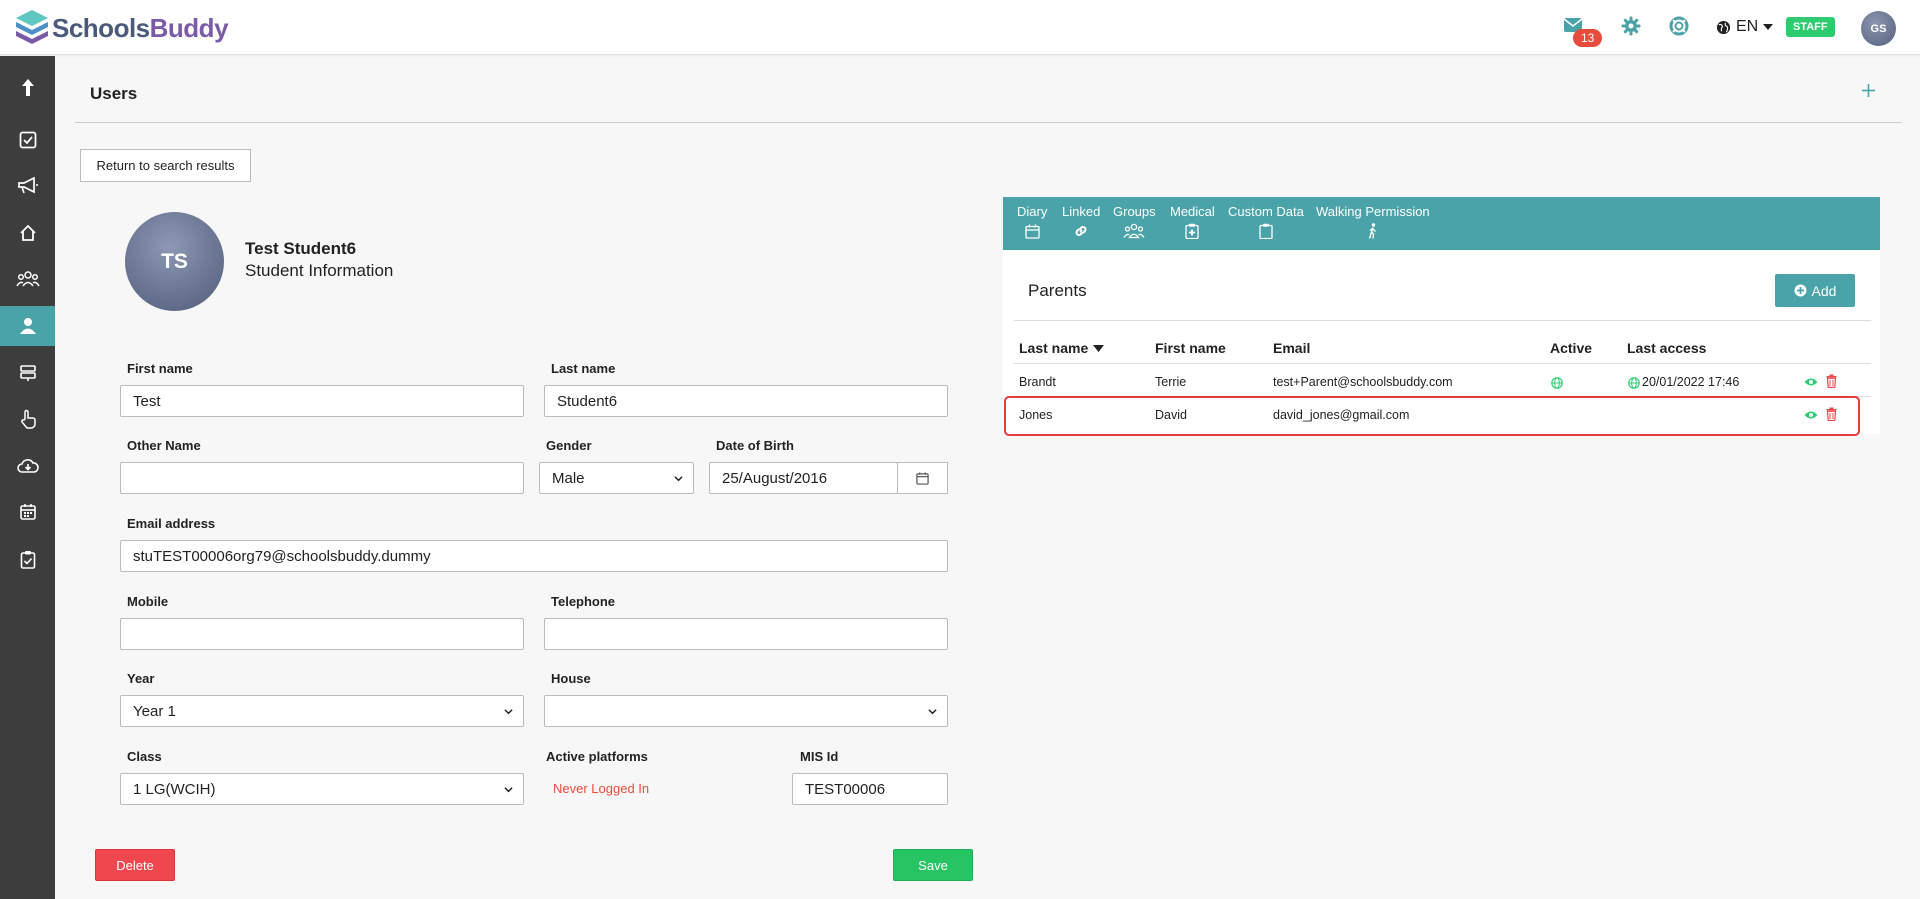 Image resolution: width=1920 pixels, height=899 pixels. Describe the element at coordinates (1810, 27) in the screenshot. I see `role-badge: STAFF` at that location.